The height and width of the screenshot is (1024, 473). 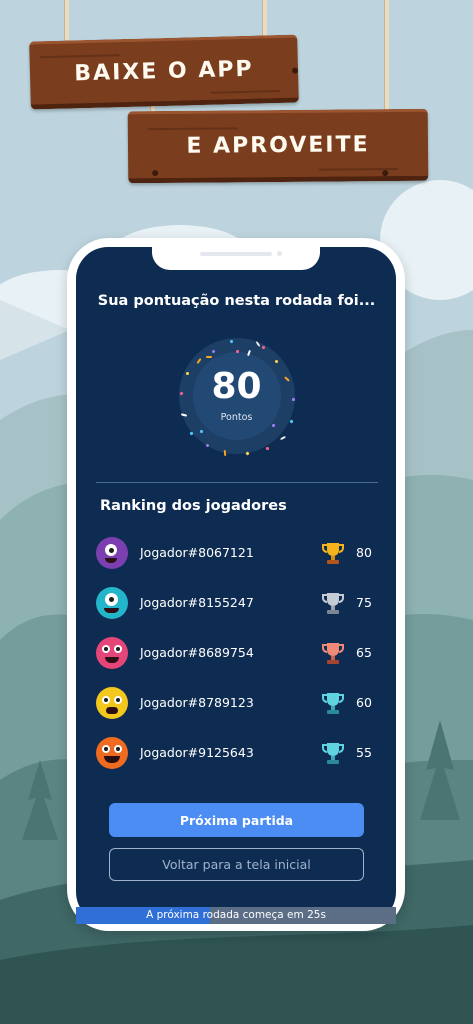 I want to click on gold-trophy-icon, so click(x=333, y=553).